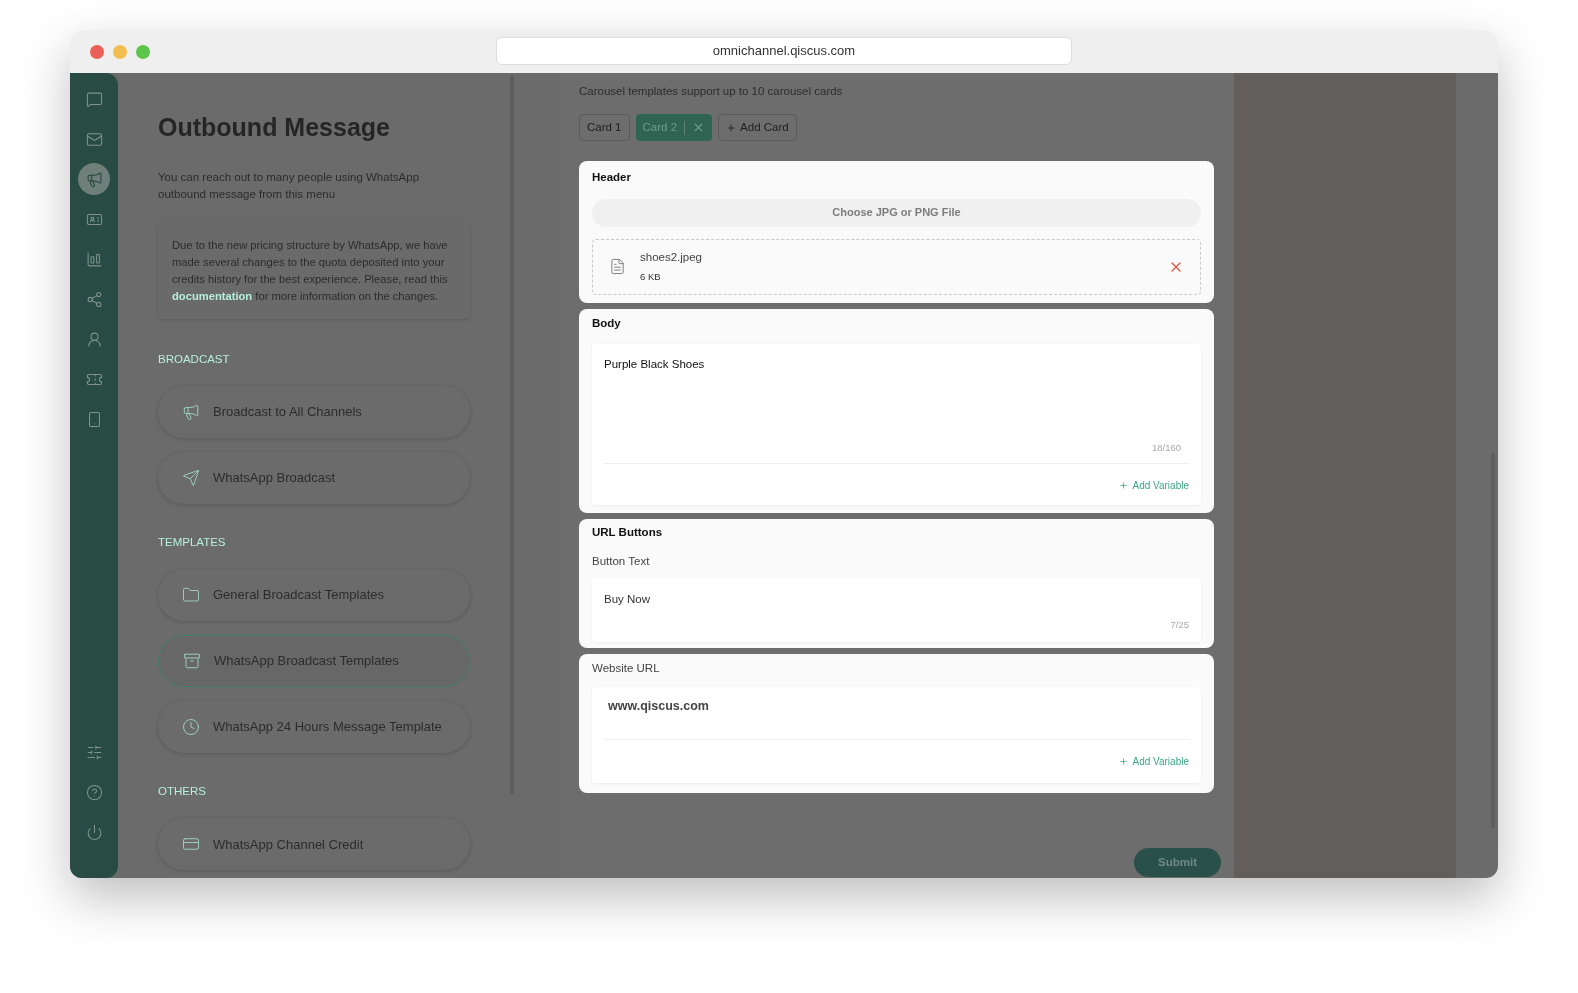 The image size is (1578, 993). Describe the element at coordinates (94, 752) in the screenshot. I see `sliders-icon` at that location.